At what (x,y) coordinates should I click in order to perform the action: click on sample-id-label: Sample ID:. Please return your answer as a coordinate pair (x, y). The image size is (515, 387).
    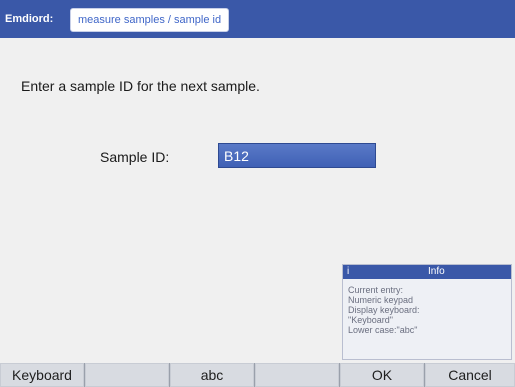
    Looking at the image, I should click on (135, 157).